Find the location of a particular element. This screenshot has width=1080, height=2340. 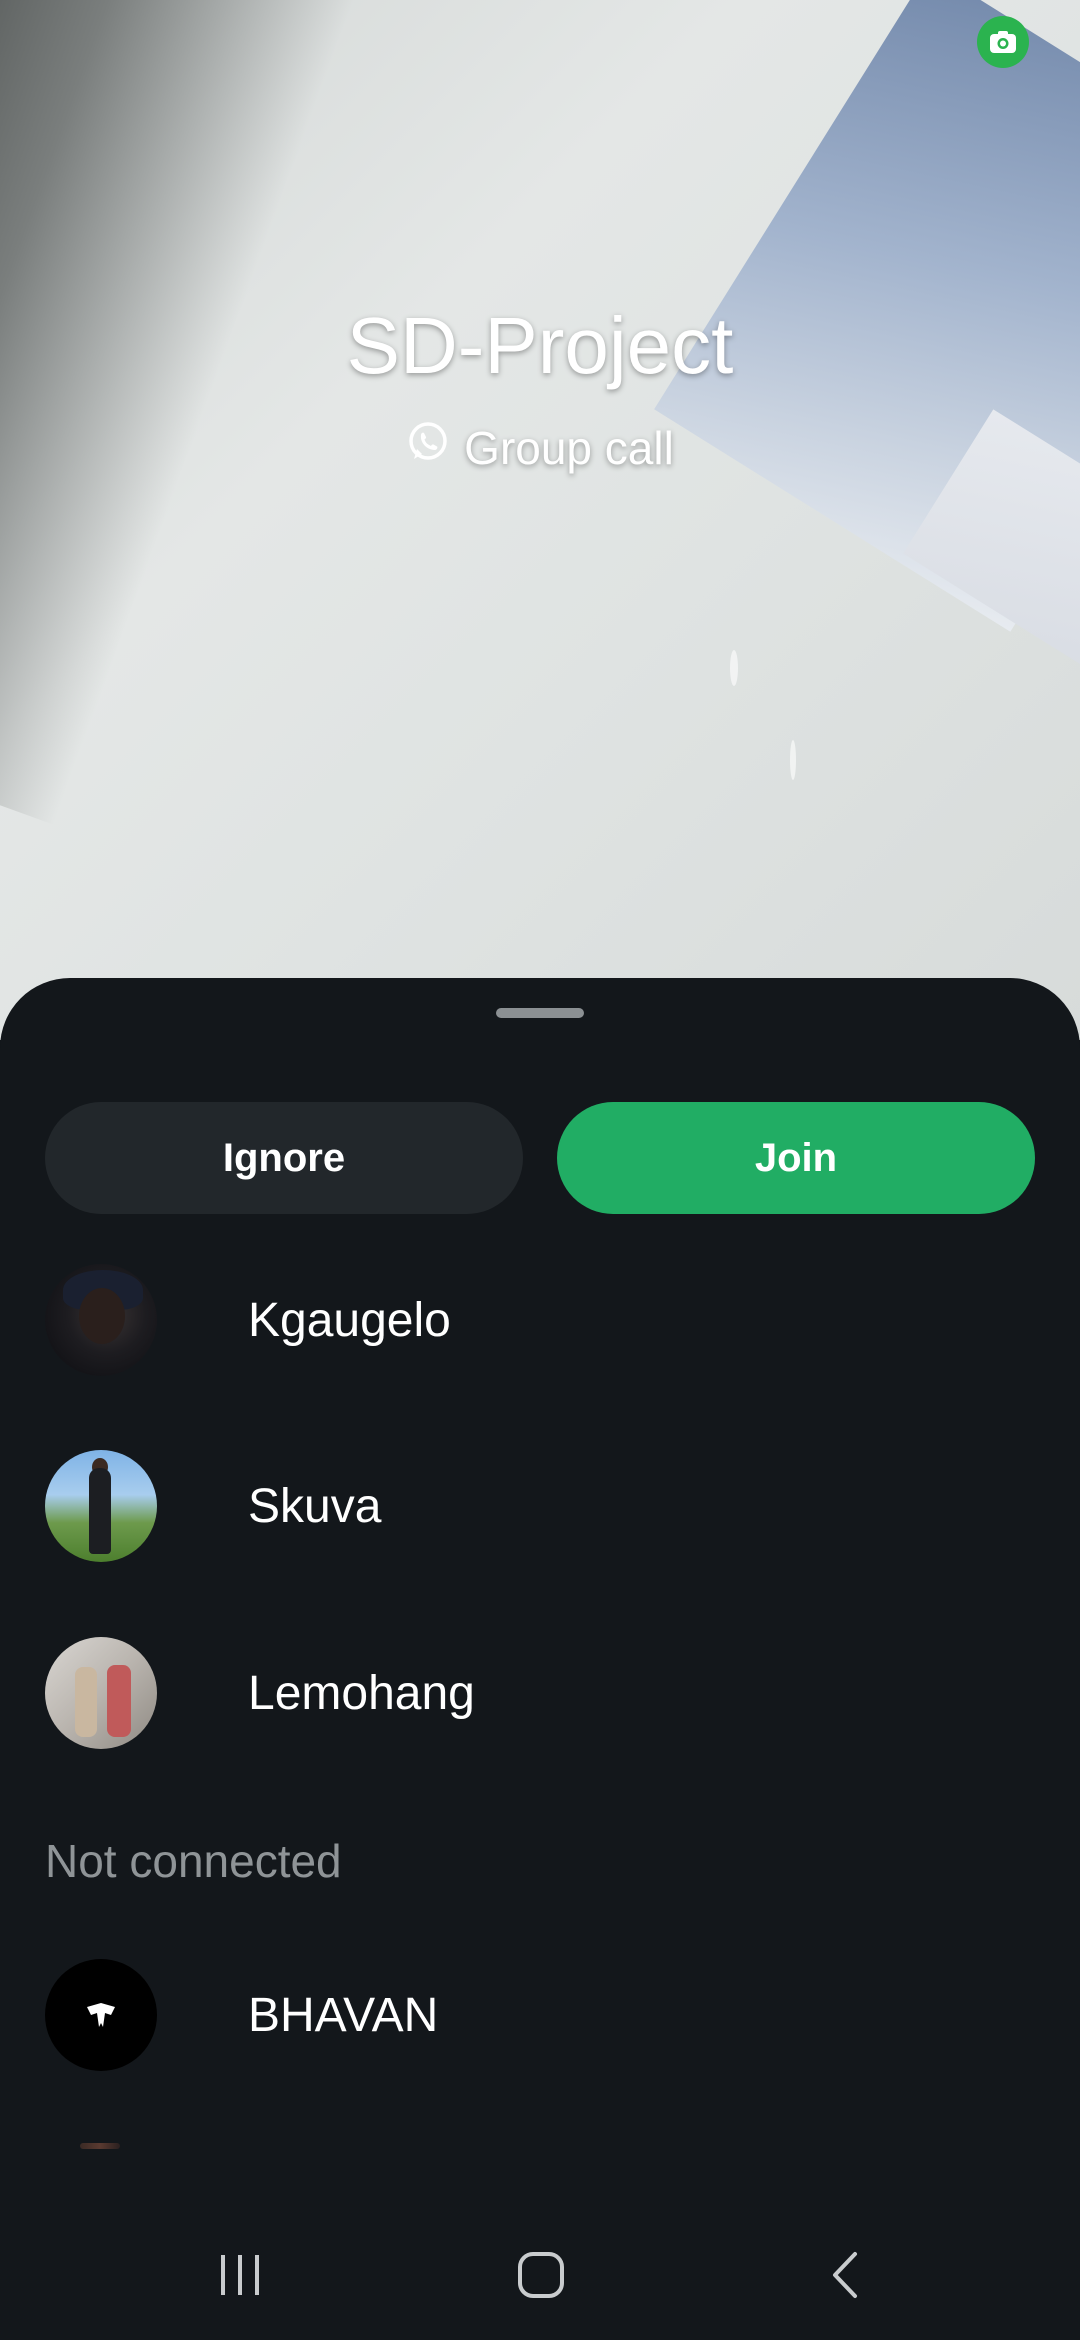

preview-shadow is located at coordinates (181, 412).